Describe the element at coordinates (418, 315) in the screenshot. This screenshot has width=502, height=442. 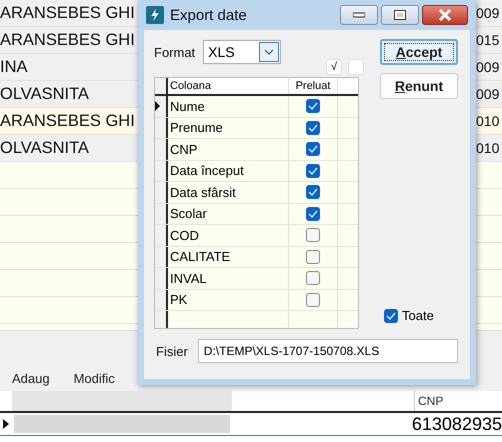
I see `checkbox-label: Toate` at that location.